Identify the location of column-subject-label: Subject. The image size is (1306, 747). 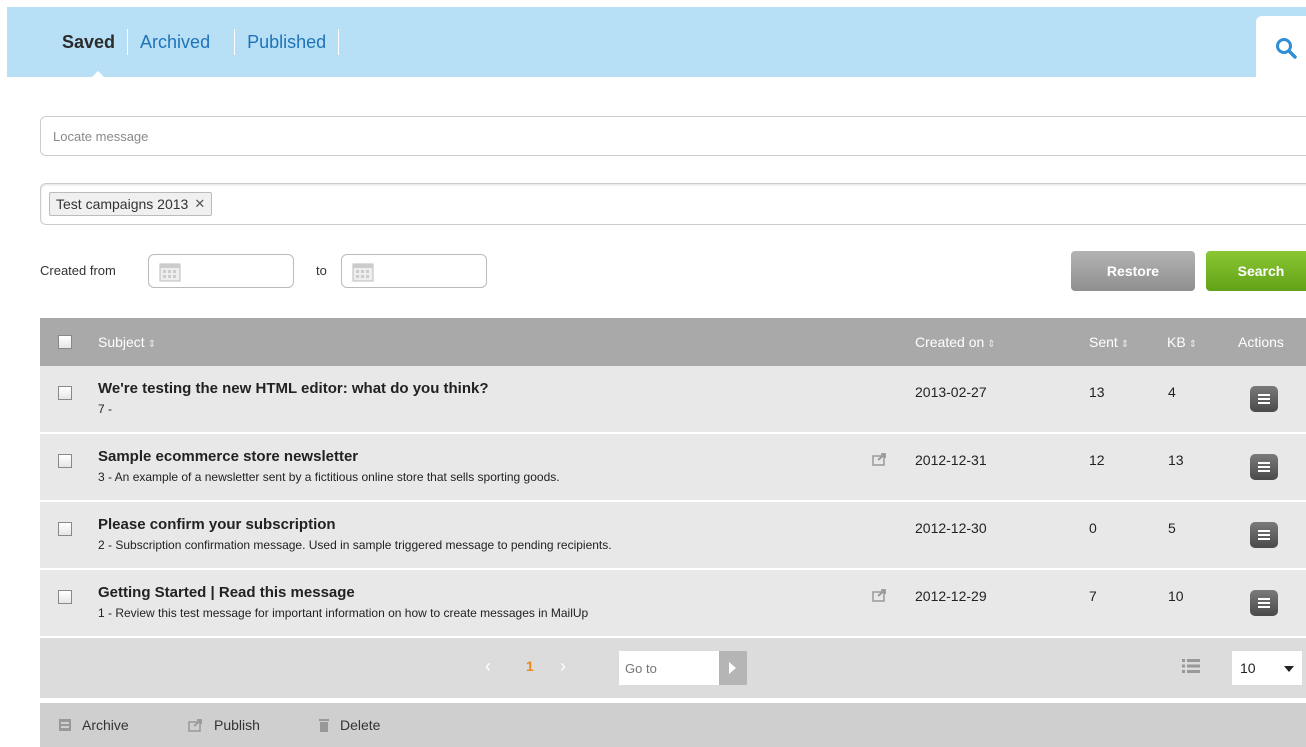
(121, 342).